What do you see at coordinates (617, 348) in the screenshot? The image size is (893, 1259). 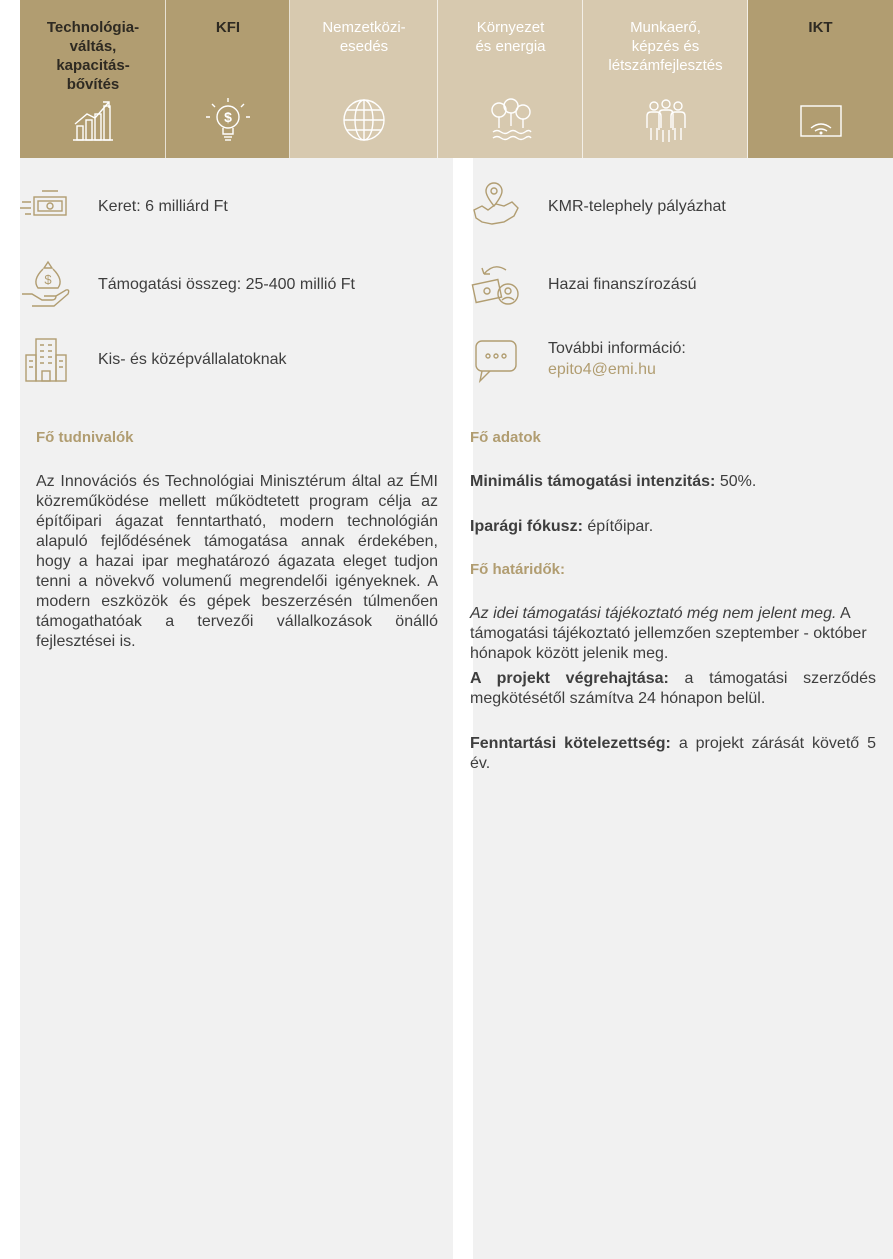 I see `more-info-label: További információ:` at bounding box center [617, 348].